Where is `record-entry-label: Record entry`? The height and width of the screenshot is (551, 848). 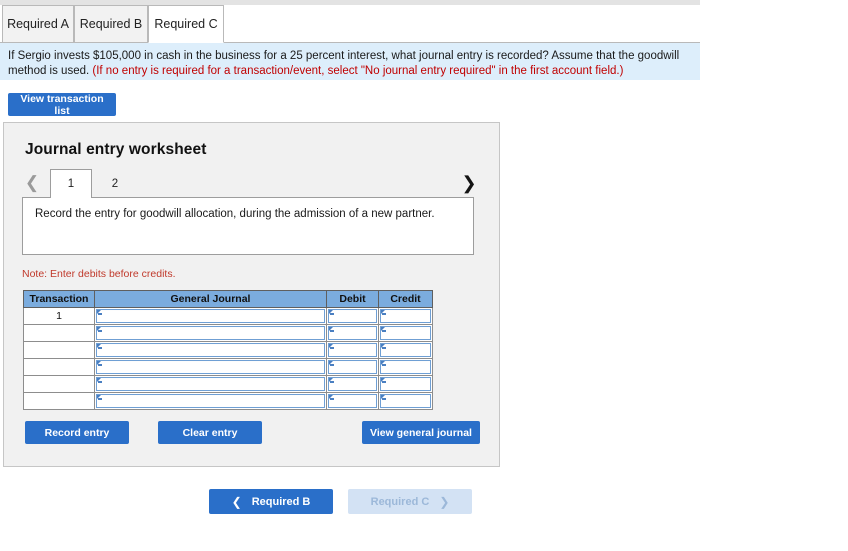 record-entry-label: Record entry is located at coordinates (77, 432).